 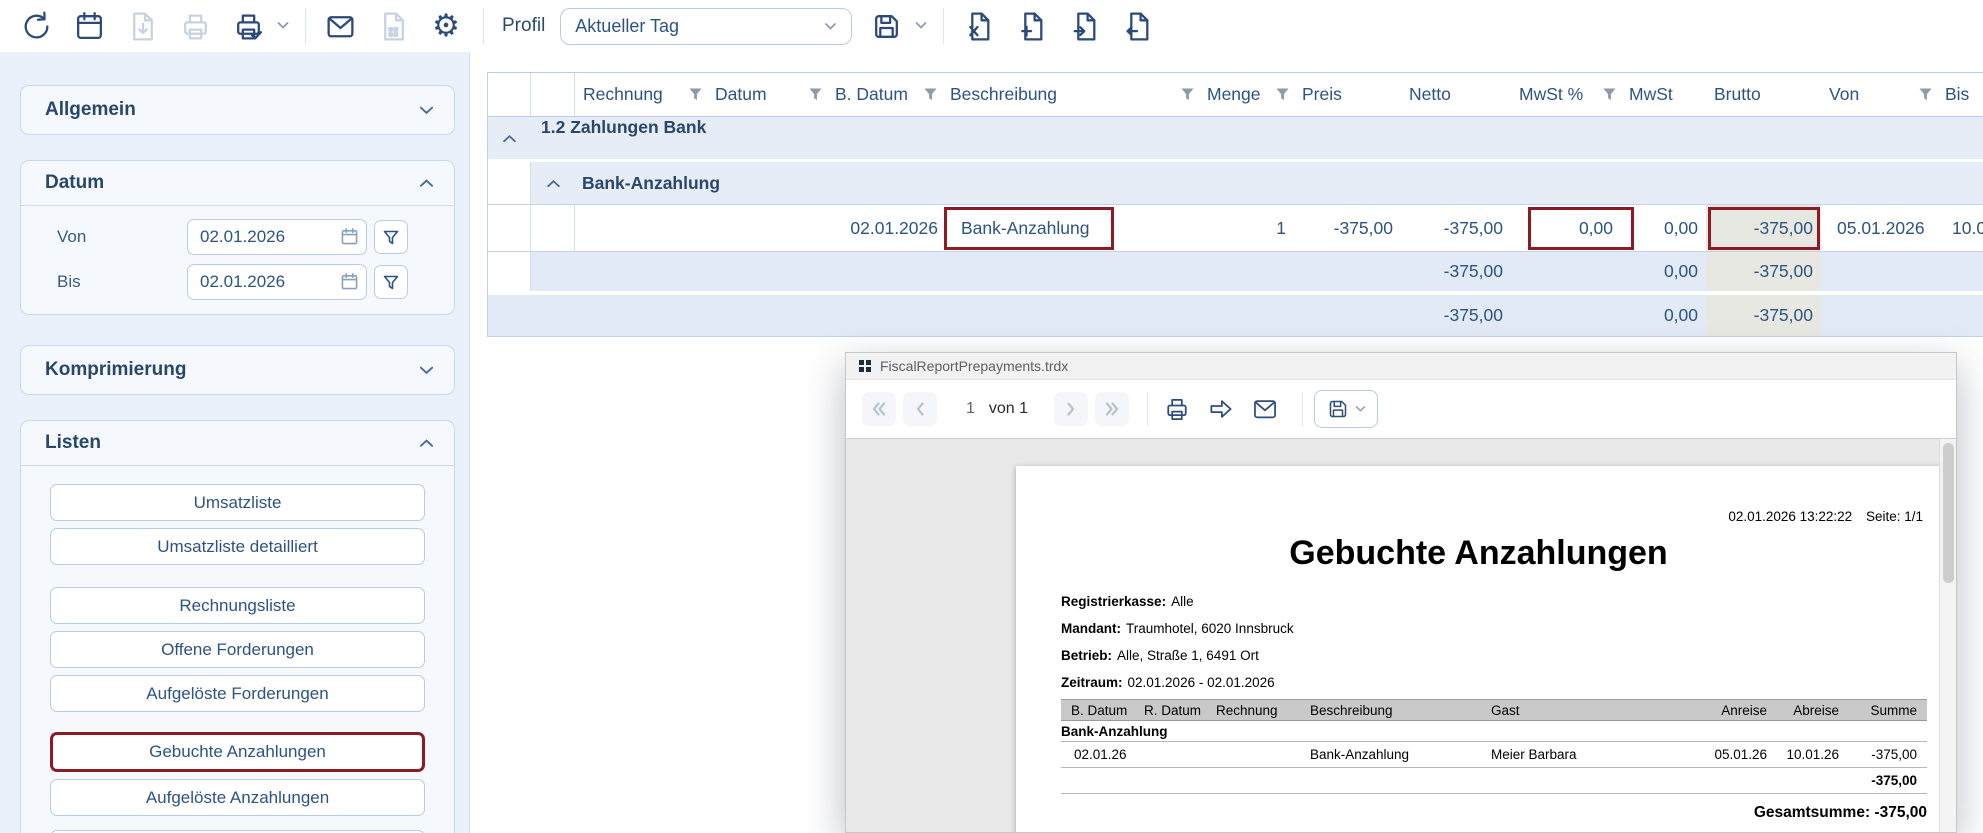 What do you see at coordinates (1663, 315) in the screenshot?
I see `summary-mwst: 0,00` at bounding box center [1663, 315].